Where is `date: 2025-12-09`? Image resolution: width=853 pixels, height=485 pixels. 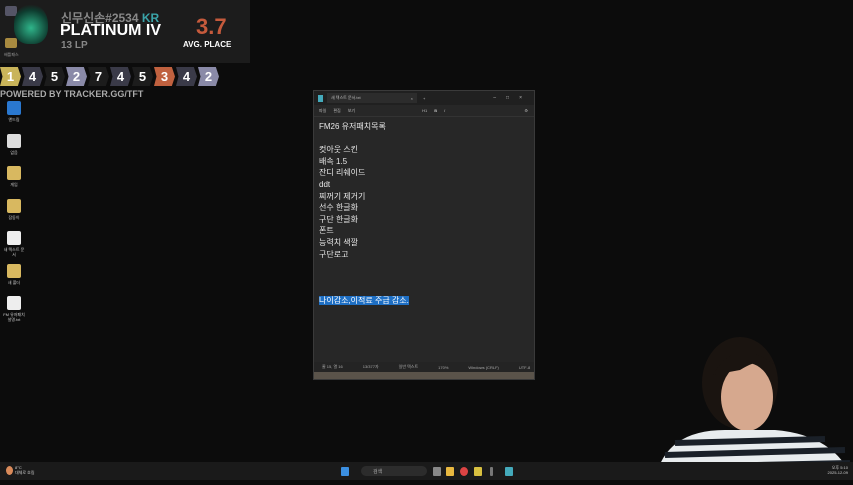
date: 2025-12-09 is located at coordinates (837, 472).